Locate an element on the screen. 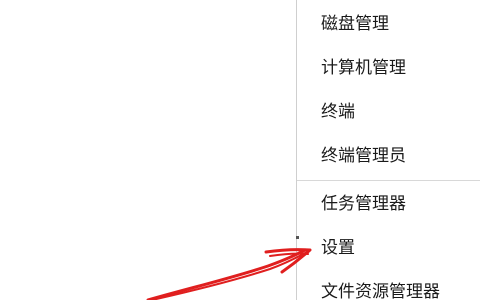 Image resolution: width=480 pixels, height=300 pixels. menu-separator is located at coordinates (388, 180).